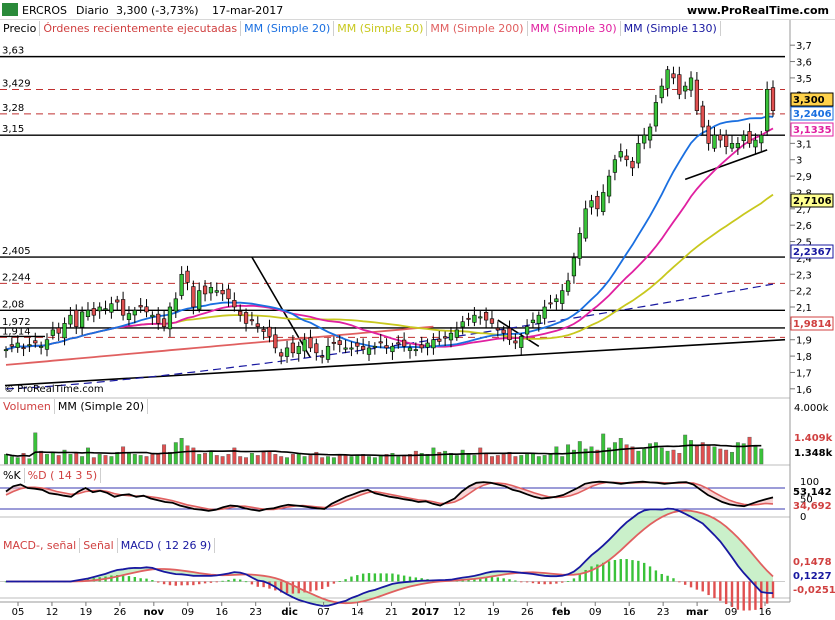 The width and height of the screenshot is (835, 620). Describe the element at coordinates (40, 545) in the screenshot. I see `macd-legend-item-0: MACD-, señal` at that location.